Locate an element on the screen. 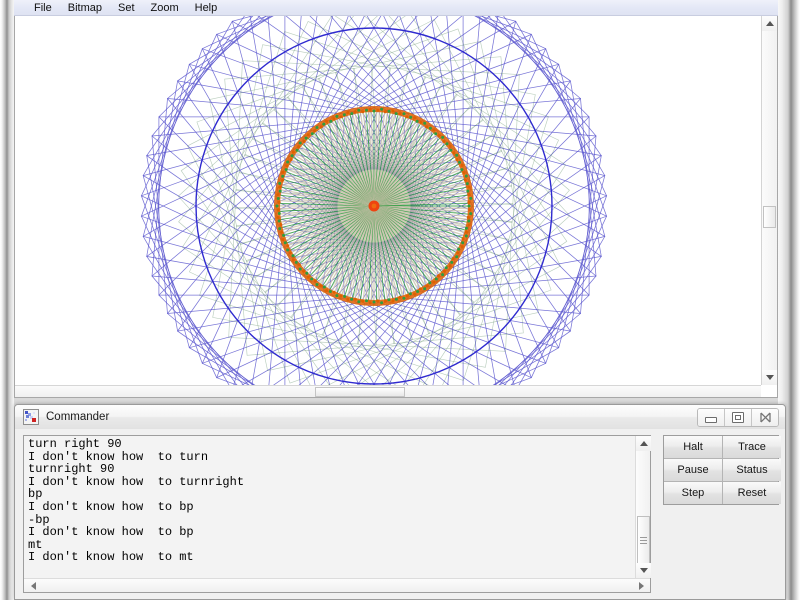 This screenshot has width=800, height=600. canvas-vscroll-thumb is located at coordinates (769, 217).